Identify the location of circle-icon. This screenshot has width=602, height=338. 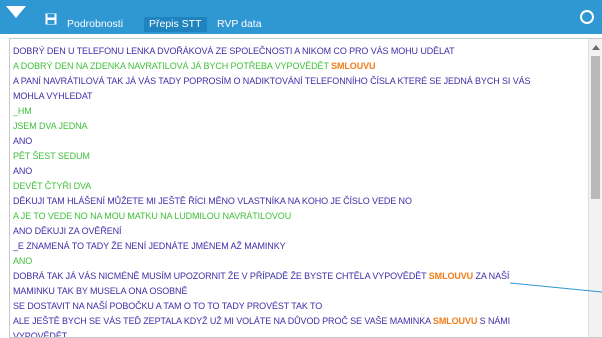
(586, 17).